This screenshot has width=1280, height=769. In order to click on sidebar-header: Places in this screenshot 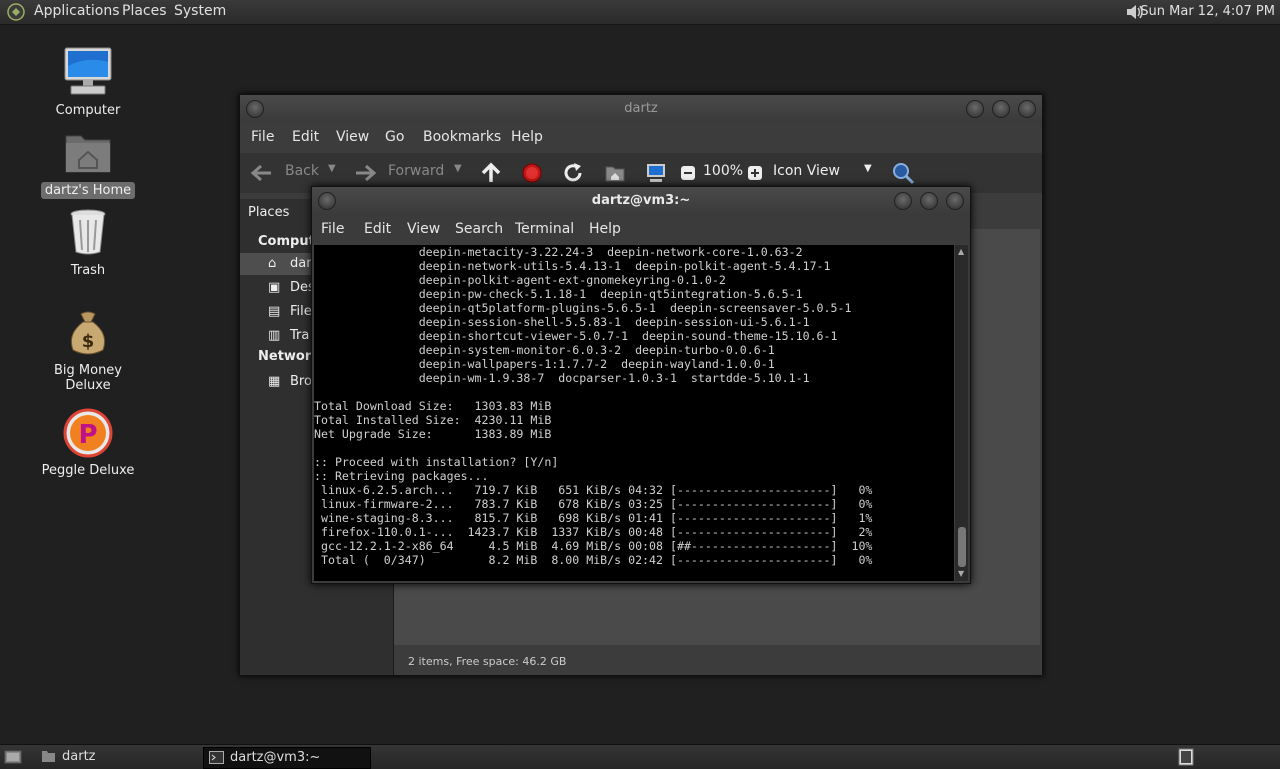, I will do `click(268, 212)`.